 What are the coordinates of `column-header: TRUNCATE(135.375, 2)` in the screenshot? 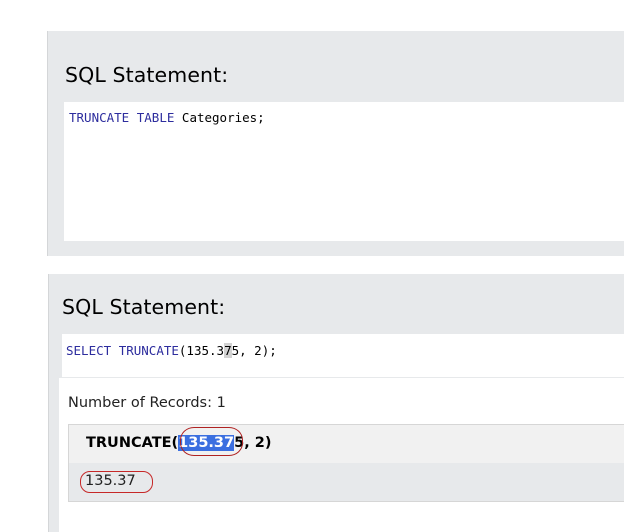 It's located at (178, 443).